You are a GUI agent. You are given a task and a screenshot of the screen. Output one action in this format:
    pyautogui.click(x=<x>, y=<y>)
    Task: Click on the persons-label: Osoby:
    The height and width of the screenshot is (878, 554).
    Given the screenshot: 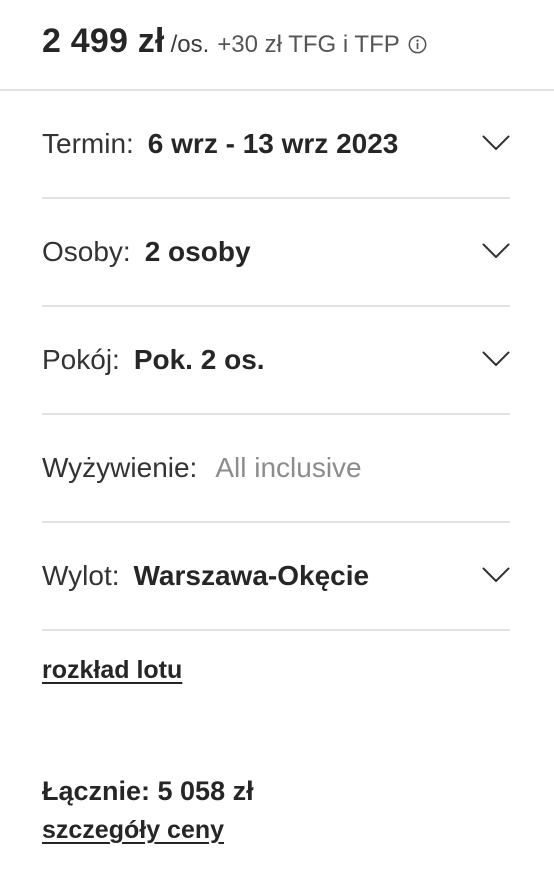 What is the action you would take?
    pyautogui.click(x=86, y=251)
    